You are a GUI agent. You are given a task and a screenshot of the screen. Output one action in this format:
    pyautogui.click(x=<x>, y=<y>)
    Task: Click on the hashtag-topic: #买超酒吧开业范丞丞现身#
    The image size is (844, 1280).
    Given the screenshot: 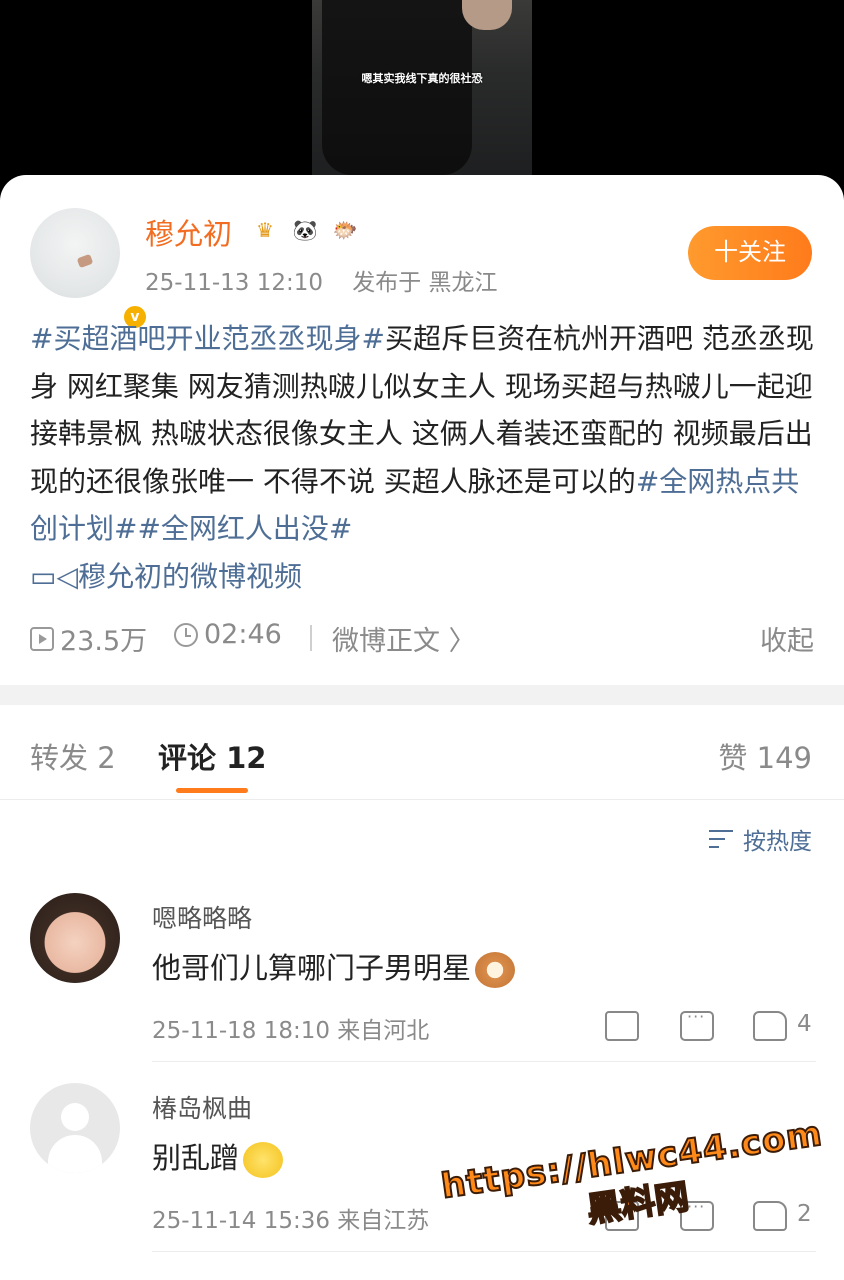 What is the action you would take?
    pyautogui.click(x=207, y=338)
    